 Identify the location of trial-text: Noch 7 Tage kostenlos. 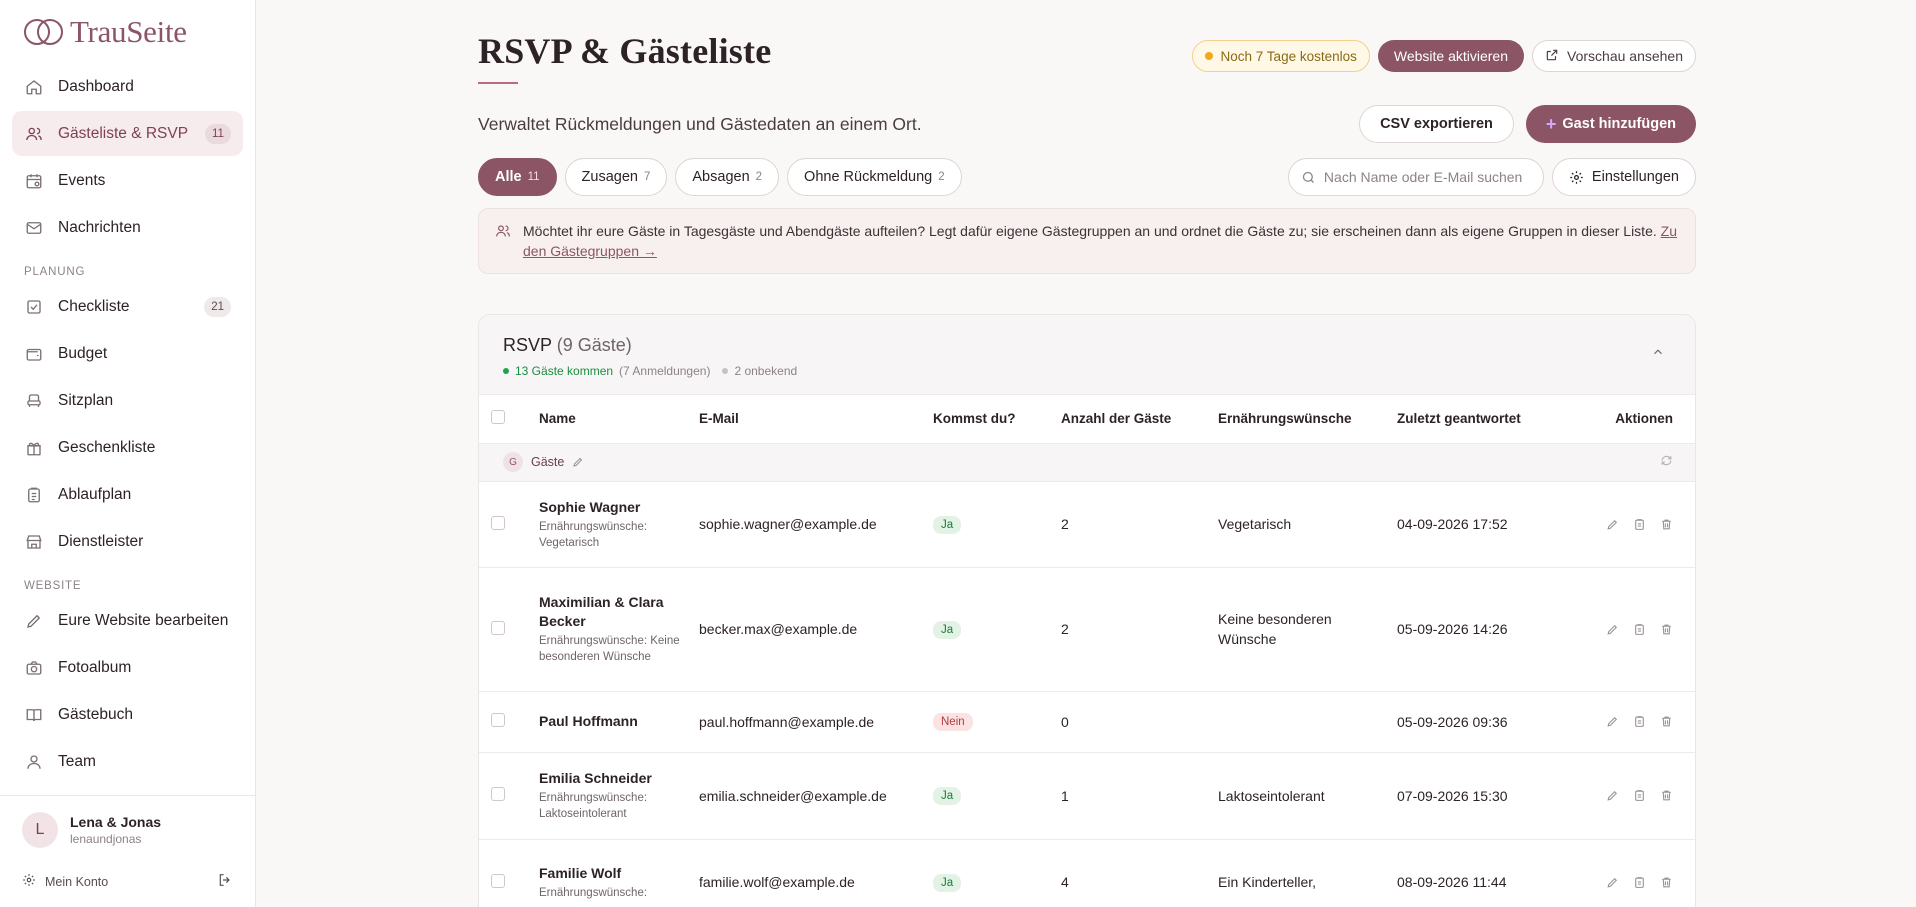
(1288, 56).